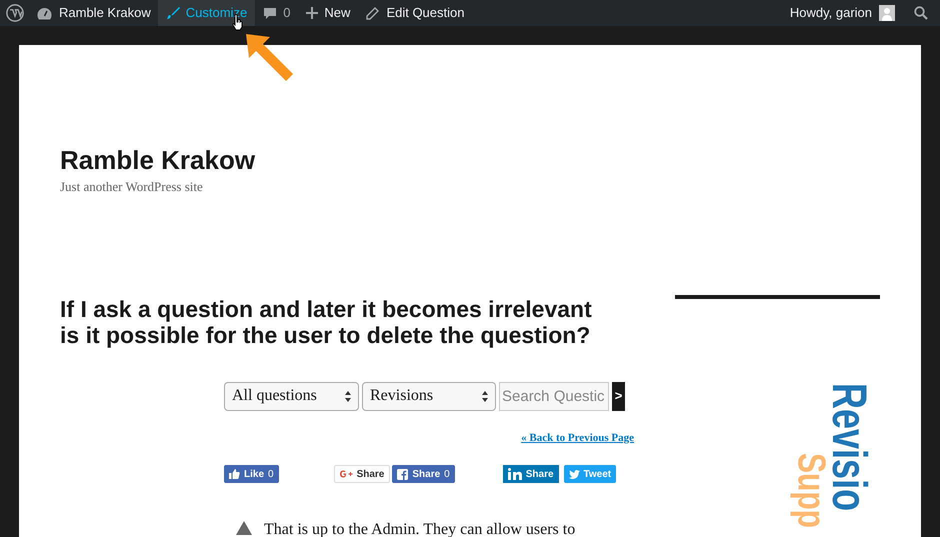  What do you see at coordinates (94, 13) in the screenshot?
I see `site-name-link: Ramble Krakow` at bounding box center [94, 13].